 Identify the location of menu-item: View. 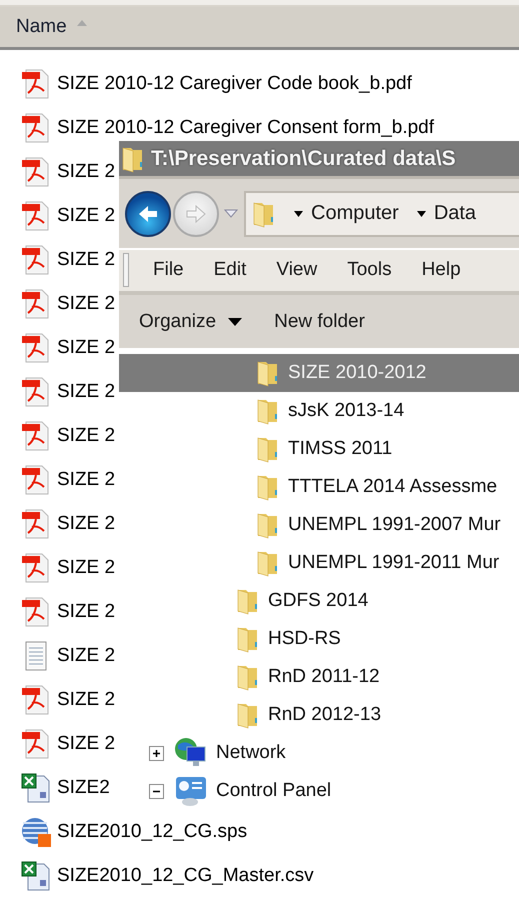
(297, 270).